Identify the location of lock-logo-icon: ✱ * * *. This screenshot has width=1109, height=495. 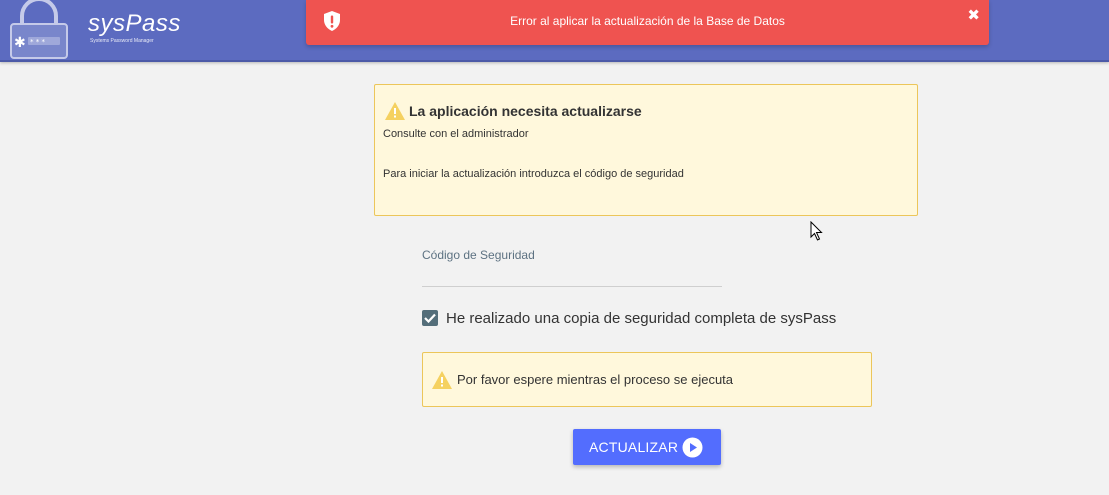
(39, 29).